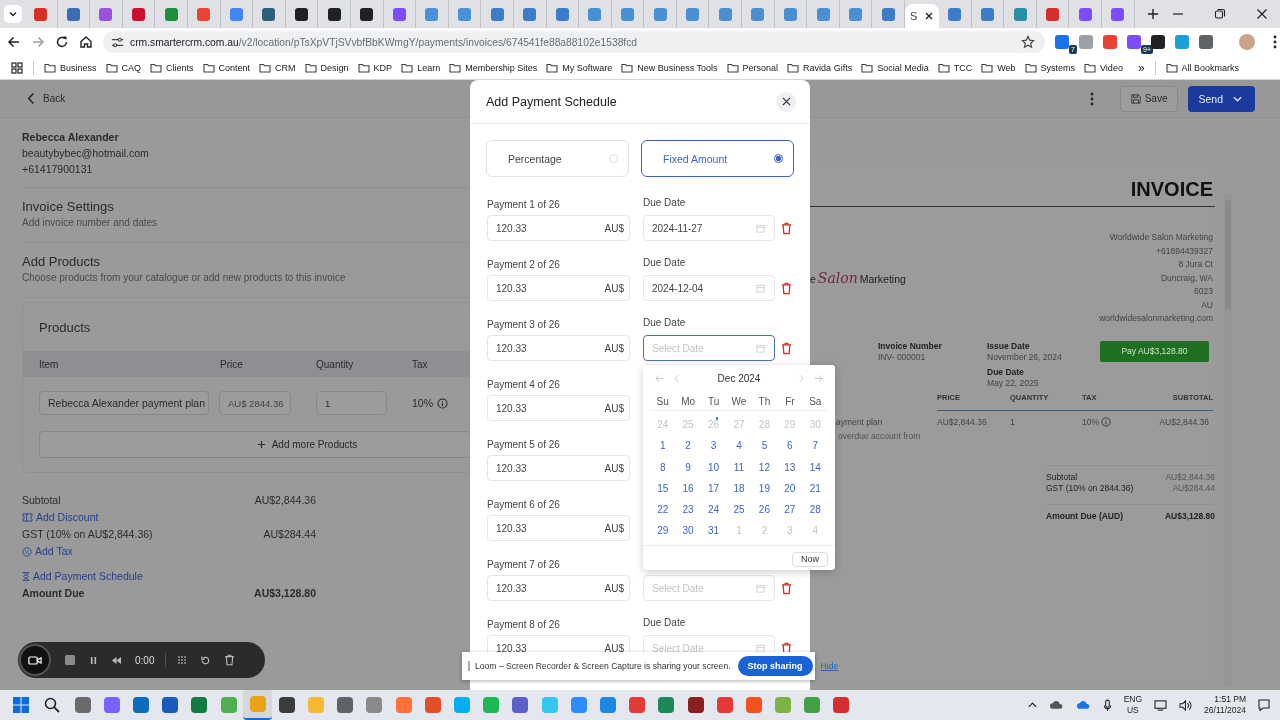  I want to click on calendar-day: 28, so click(815, 510).